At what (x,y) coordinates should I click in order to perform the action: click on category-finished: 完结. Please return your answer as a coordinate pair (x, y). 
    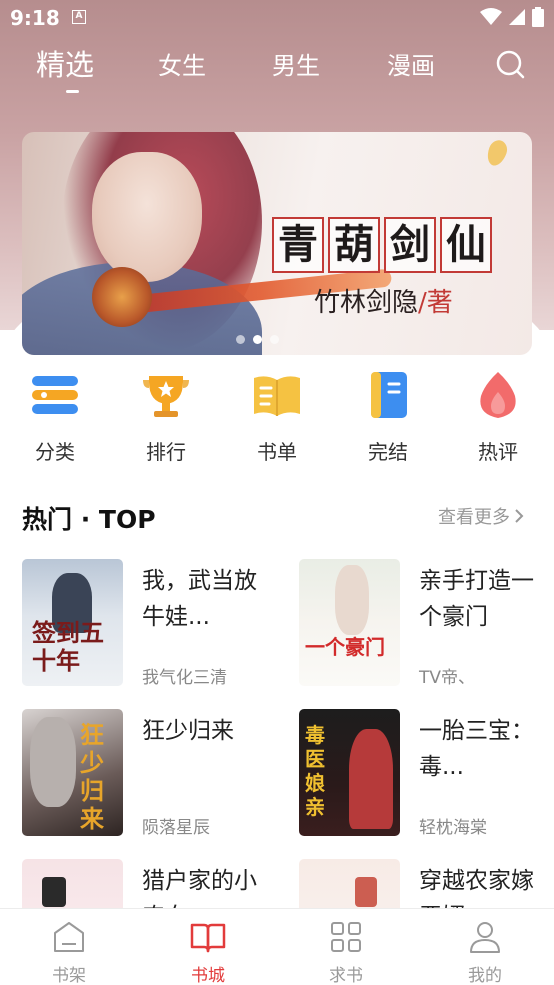
    Looking at the image, I should click on (388, 417).